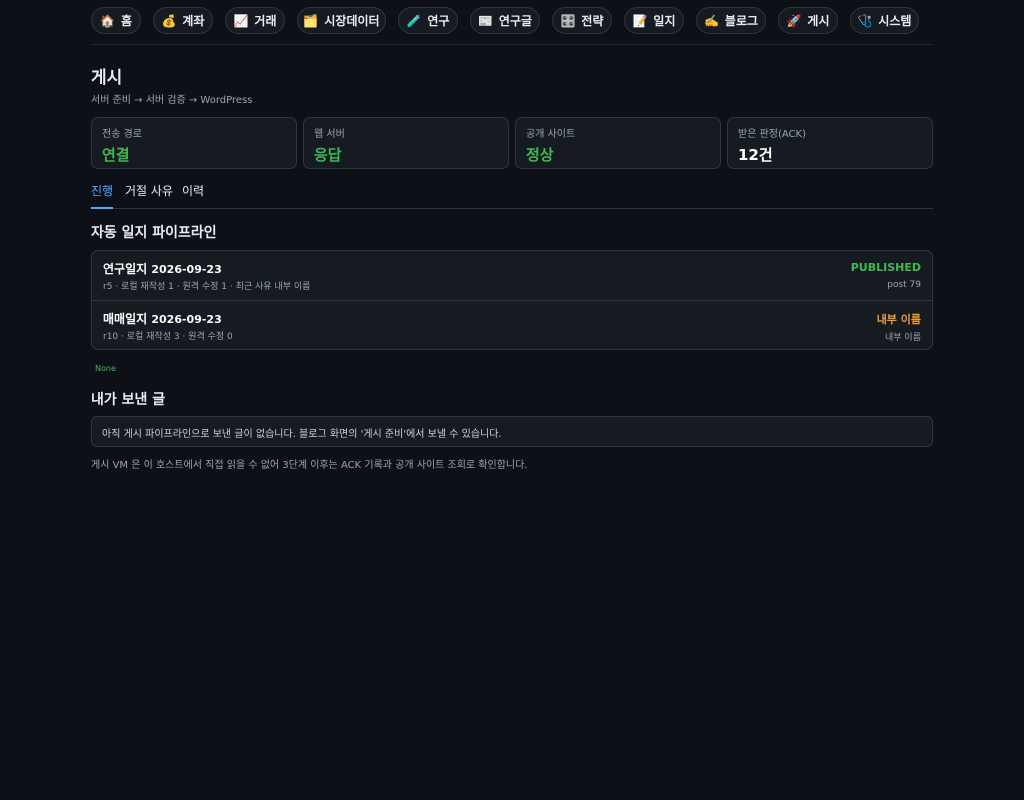  Describe the element at coordinates (126, 21) in the screenshot. I see `nav-item-label: 홈` at that location.